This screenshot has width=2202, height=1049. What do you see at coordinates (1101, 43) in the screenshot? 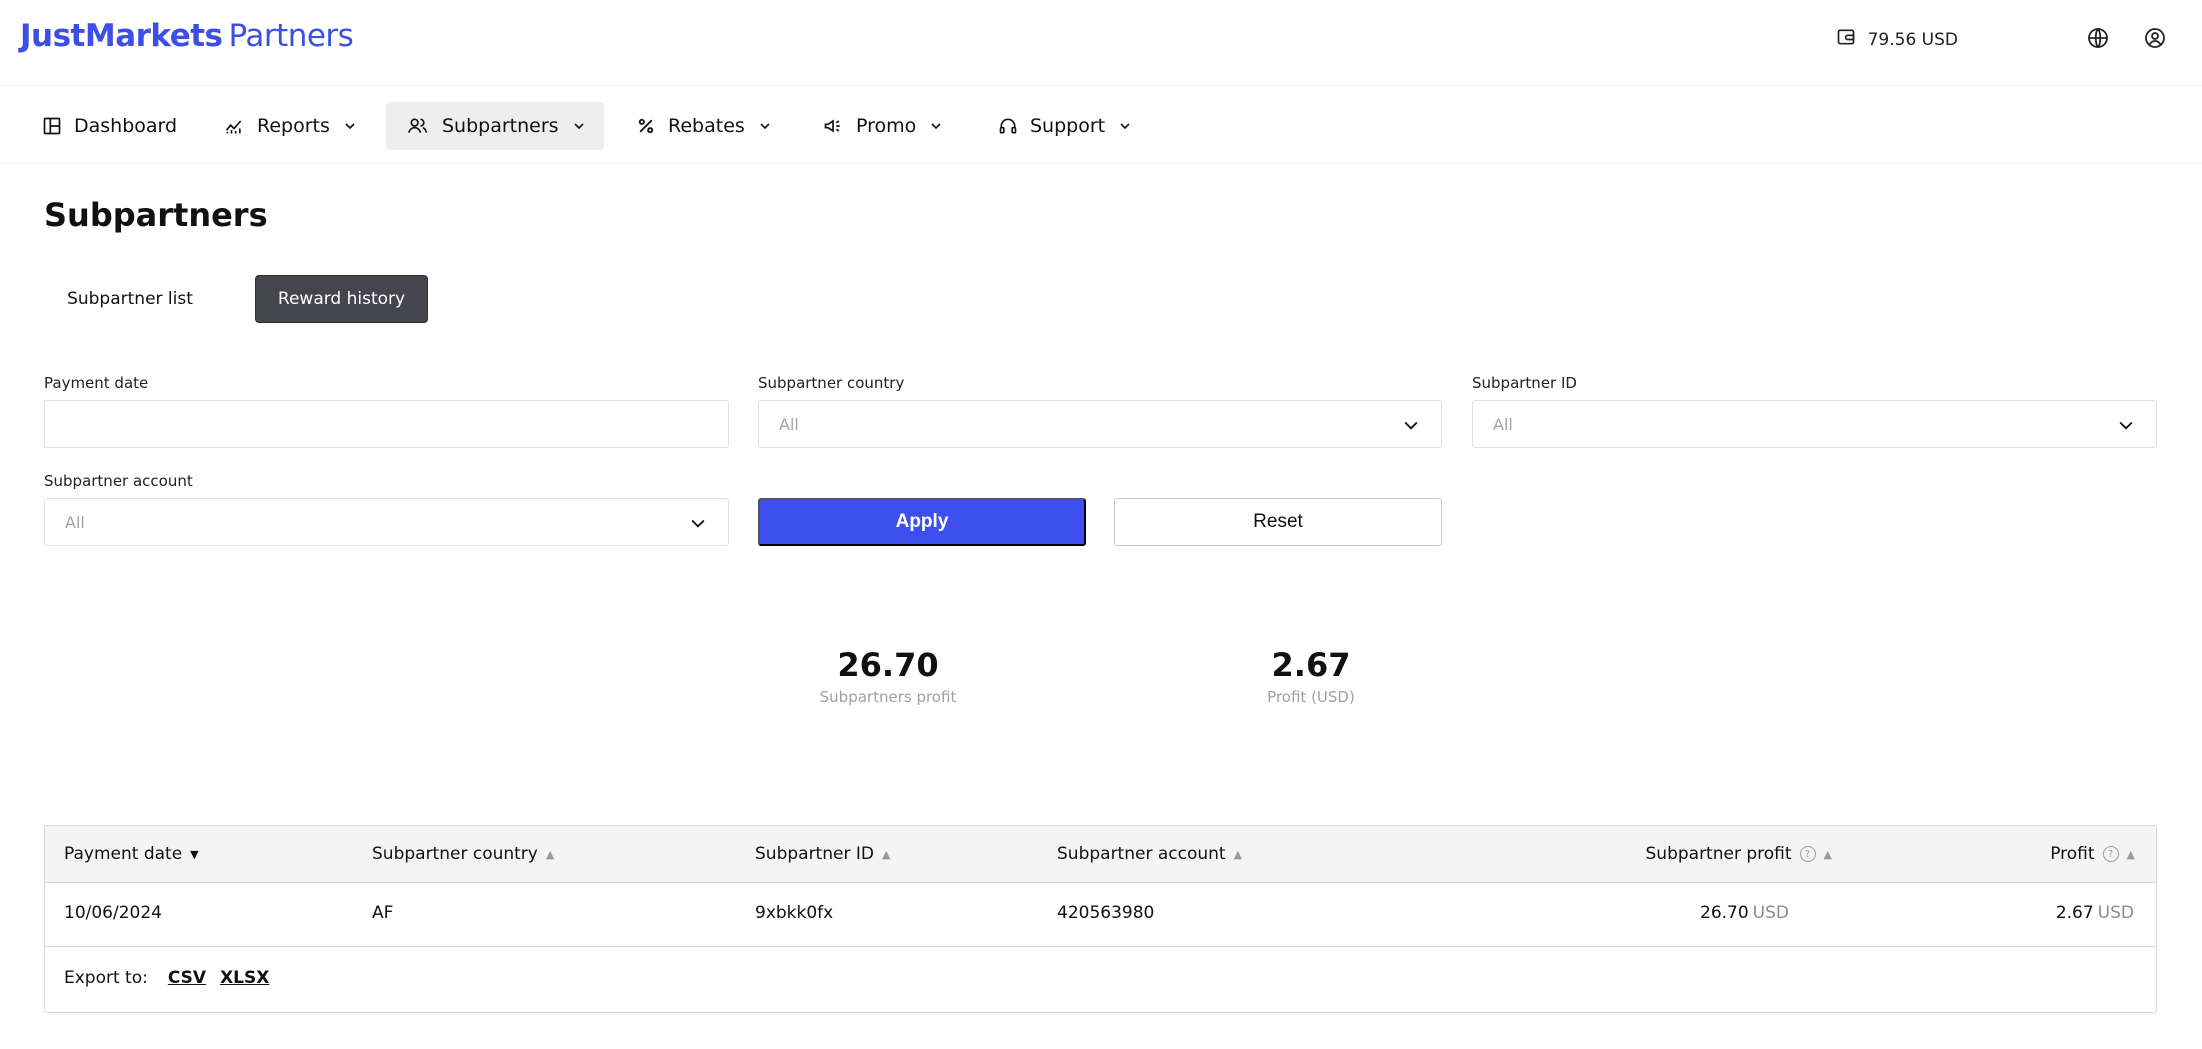
I see `top-bar: JustMarkets Partners 79.56 USD` at bounding box center [1101, 43].